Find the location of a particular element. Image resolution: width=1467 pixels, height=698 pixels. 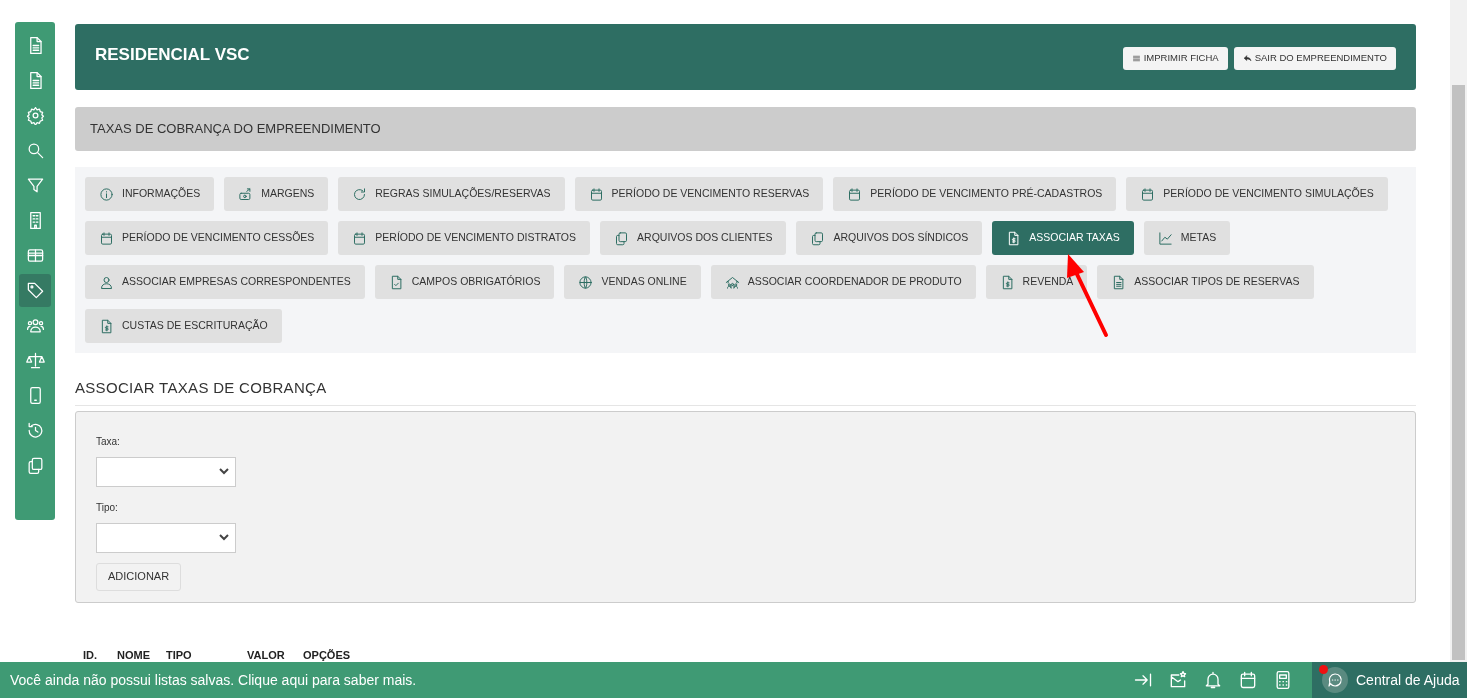

form-title: ASSOCIAR TAXAS DE COBRANÇA is located at coordinates (201, 388).